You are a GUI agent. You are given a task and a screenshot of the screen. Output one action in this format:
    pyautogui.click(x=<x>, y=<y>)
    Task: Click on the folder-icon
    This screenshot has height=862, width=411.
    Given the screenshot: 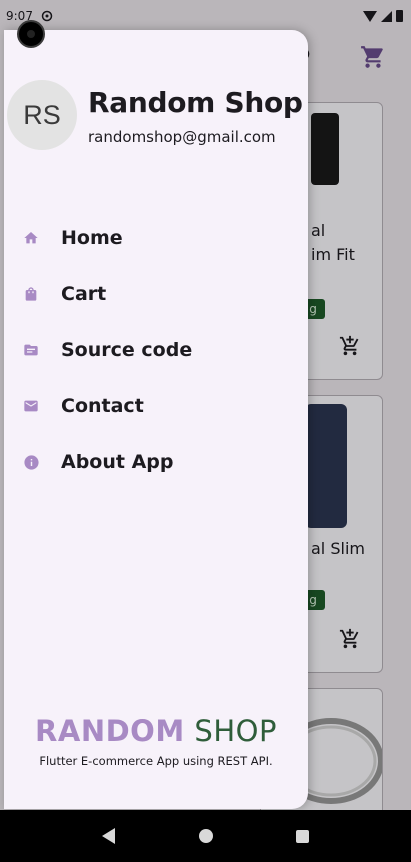 What is the action you would take?
    pyautogui.click(x=31, y=350)
    